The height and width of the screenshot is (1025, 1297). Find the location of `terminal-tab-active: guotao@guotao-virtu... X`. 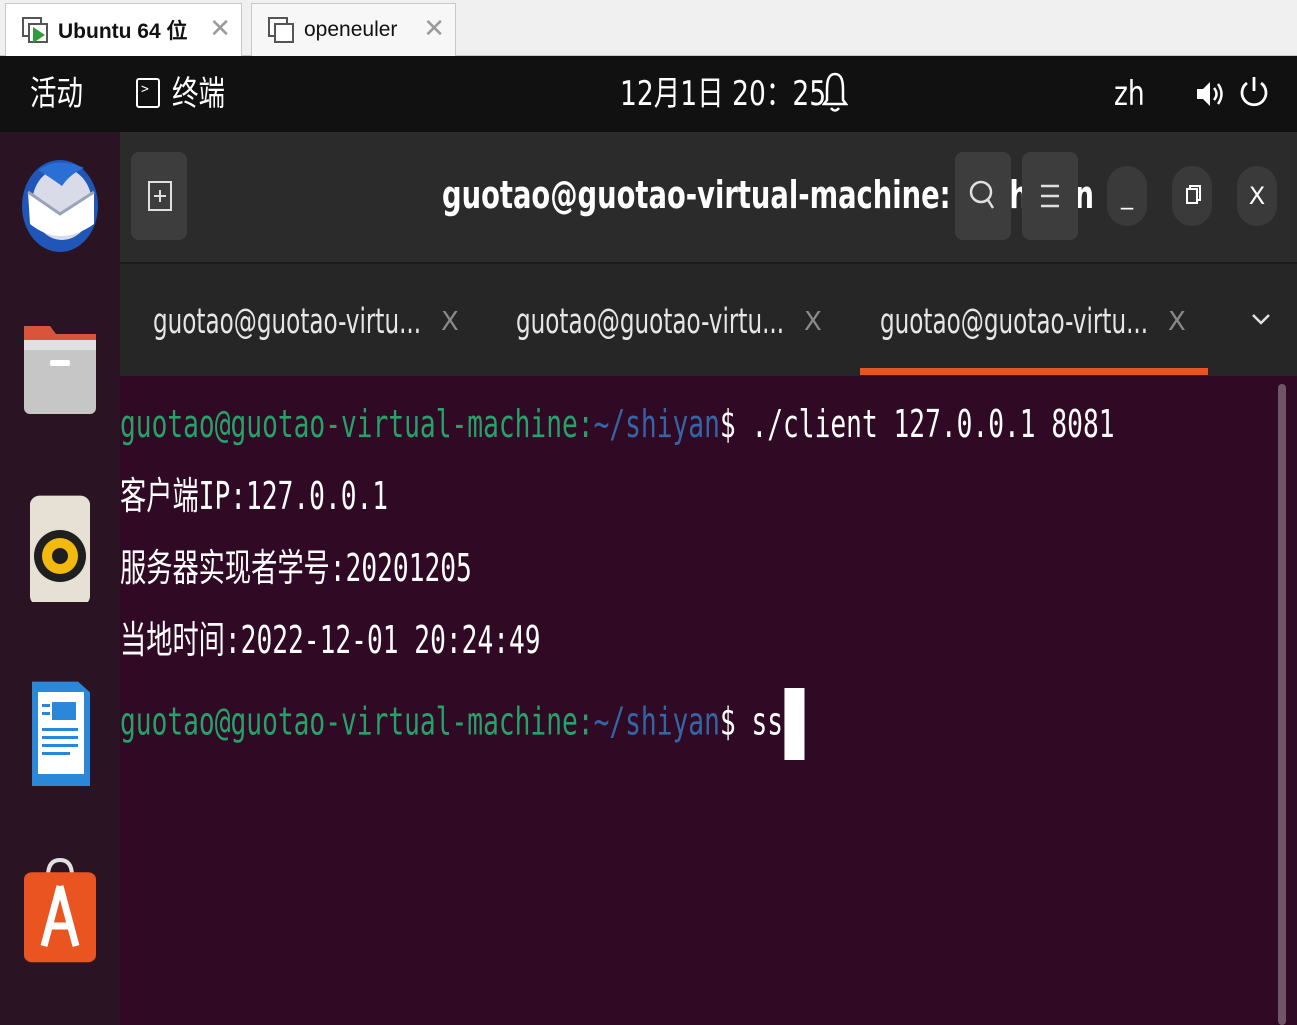

terminal-tab-active: guotao@guotao-virtu... X is located at coordinates (1035, 322).